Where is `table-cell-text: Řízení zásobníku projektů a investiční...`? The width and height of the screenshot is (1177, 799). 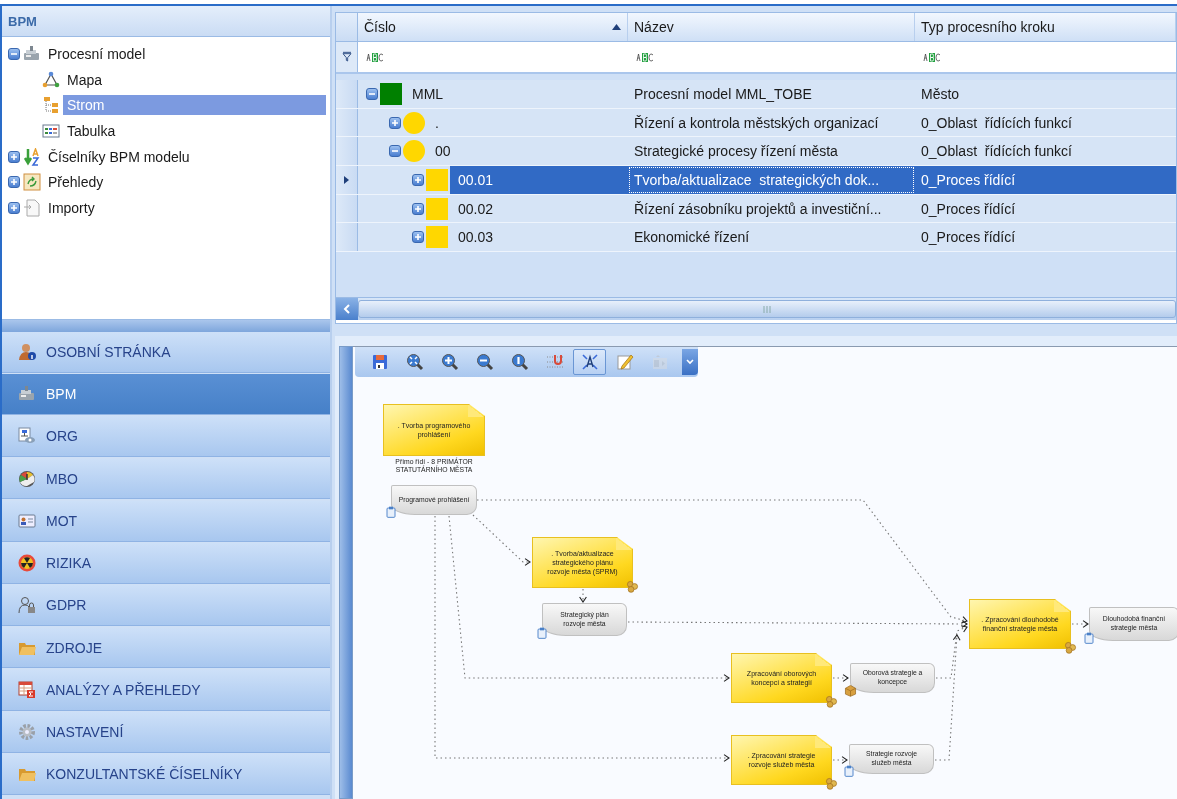 table-cell-text: Řízení zásobníku projektů a investiční... is located at coordinates (758, 209).